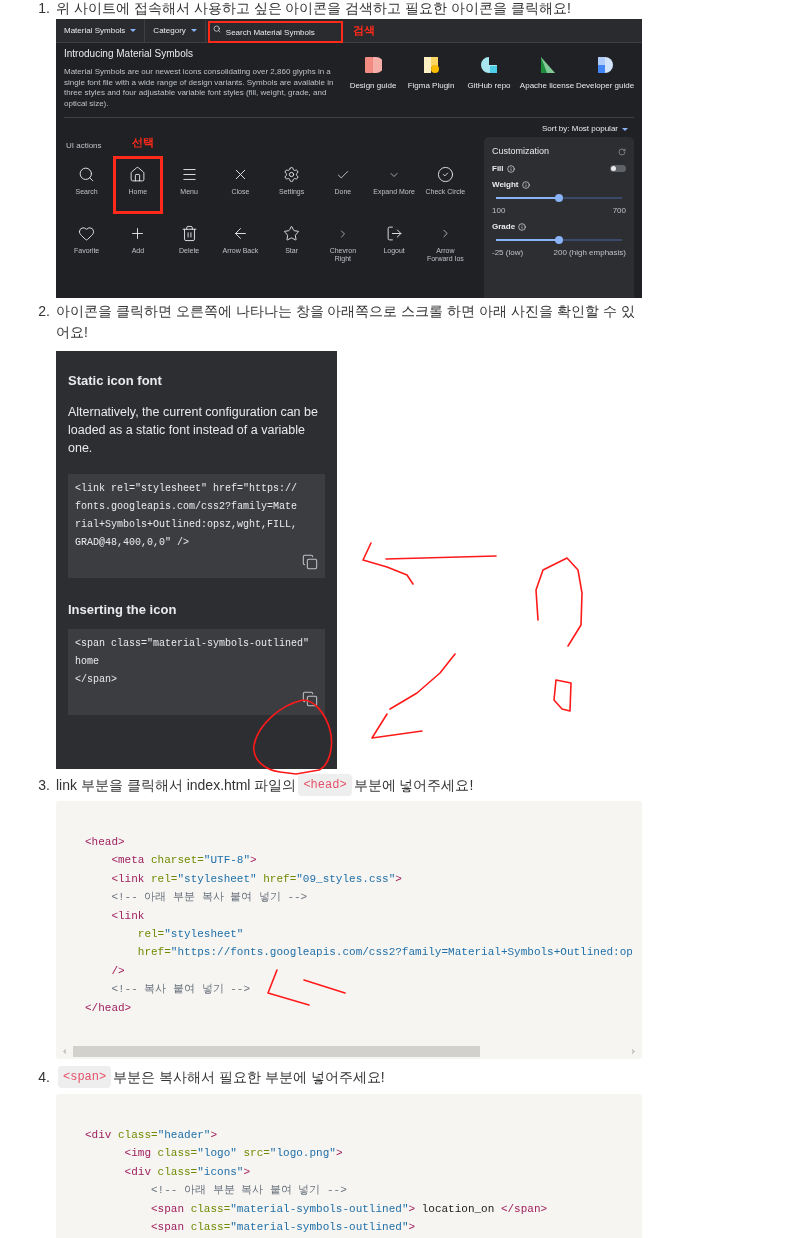 The width and height of the screenshot is (803, 1238). What do you see at coordinates (138, 174) in the screenshot?
I see `home-icon` at bounding box center [138, 174].